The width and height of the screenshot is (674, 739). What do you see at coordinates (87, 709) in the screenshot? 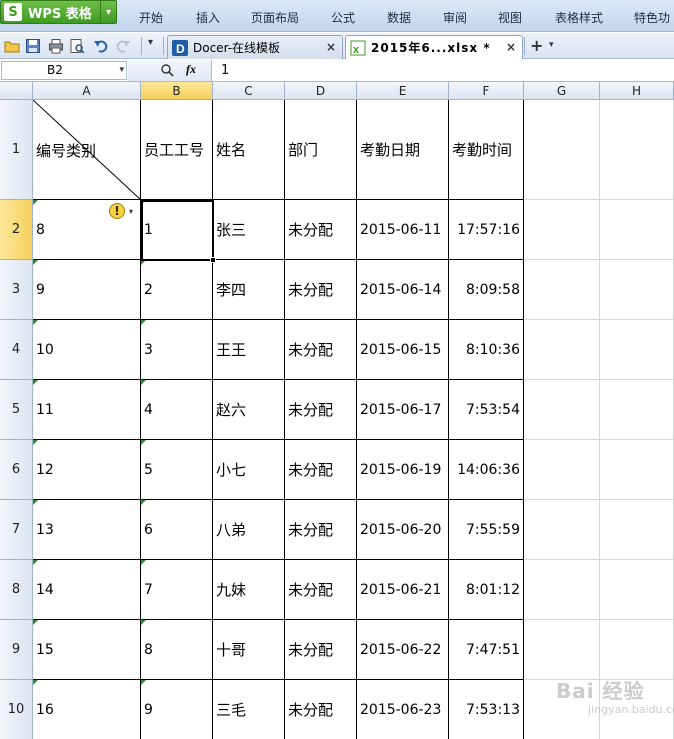
I see `cell-category-no: 16` at bounding box center [87, 709].